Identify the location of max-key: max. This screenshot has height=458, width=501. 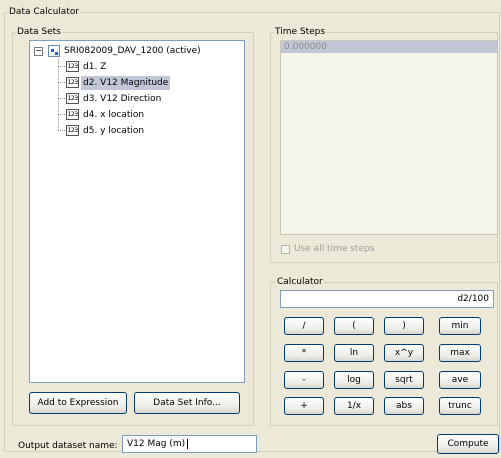
(460, 353).